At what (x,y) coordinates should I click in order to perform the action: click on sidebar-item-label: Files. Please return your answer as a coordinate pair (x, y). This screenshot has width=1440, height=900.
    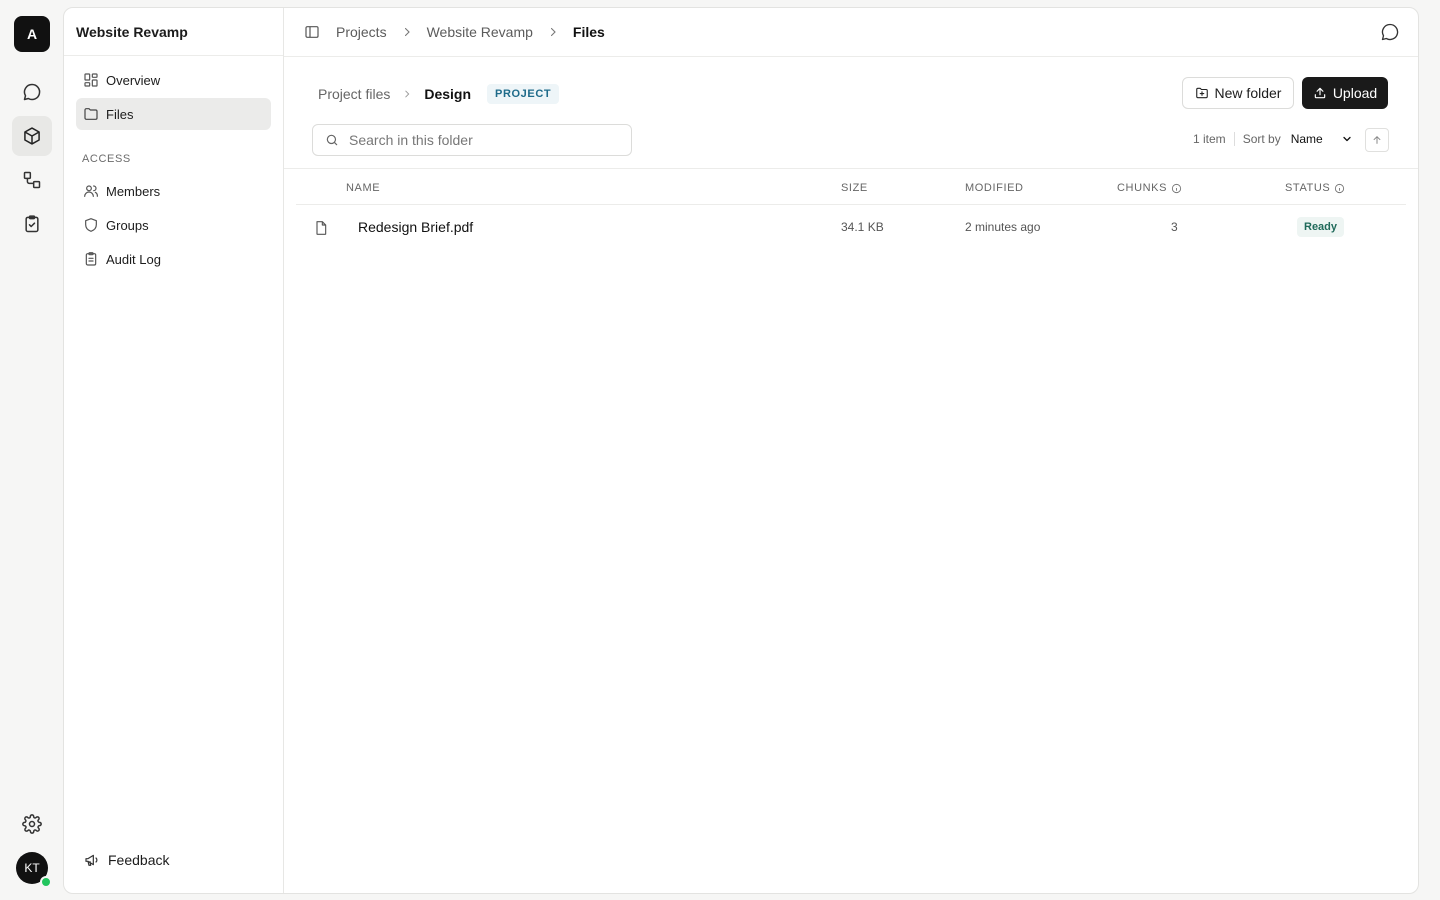
    Looking at the image, I should click on (120, 114).